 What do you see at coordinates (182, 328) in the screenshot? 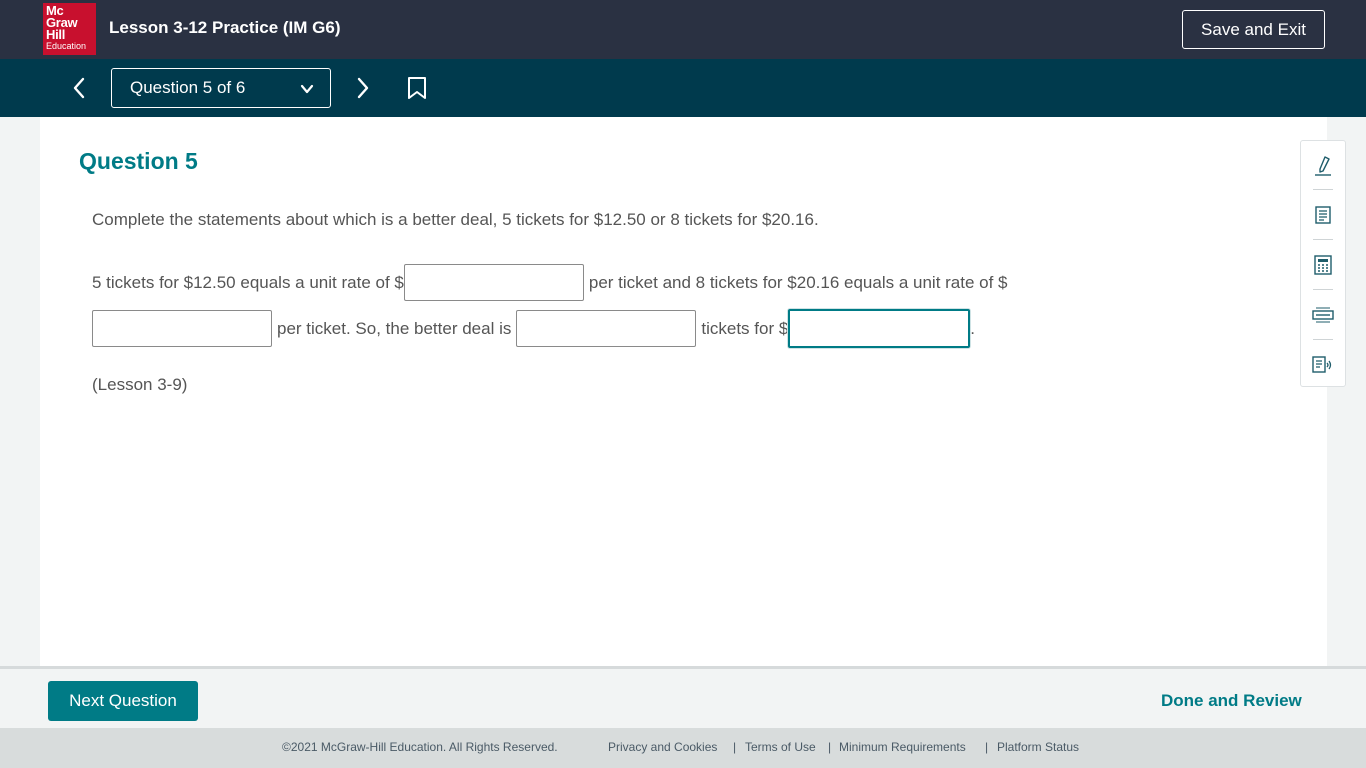
I see `unit-rate-8-tickets-input` at bounding box center [182, 328].